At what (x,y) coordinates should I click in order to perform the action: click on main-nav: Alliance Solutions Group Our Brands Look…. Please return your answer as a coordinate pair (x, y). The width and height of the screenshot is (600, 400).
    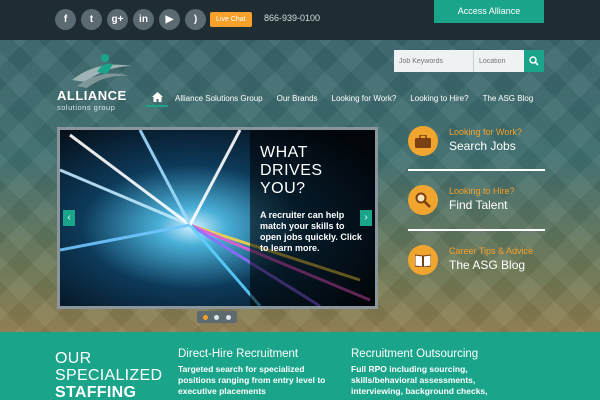
    Looking at the image, I should click on (343, 98).